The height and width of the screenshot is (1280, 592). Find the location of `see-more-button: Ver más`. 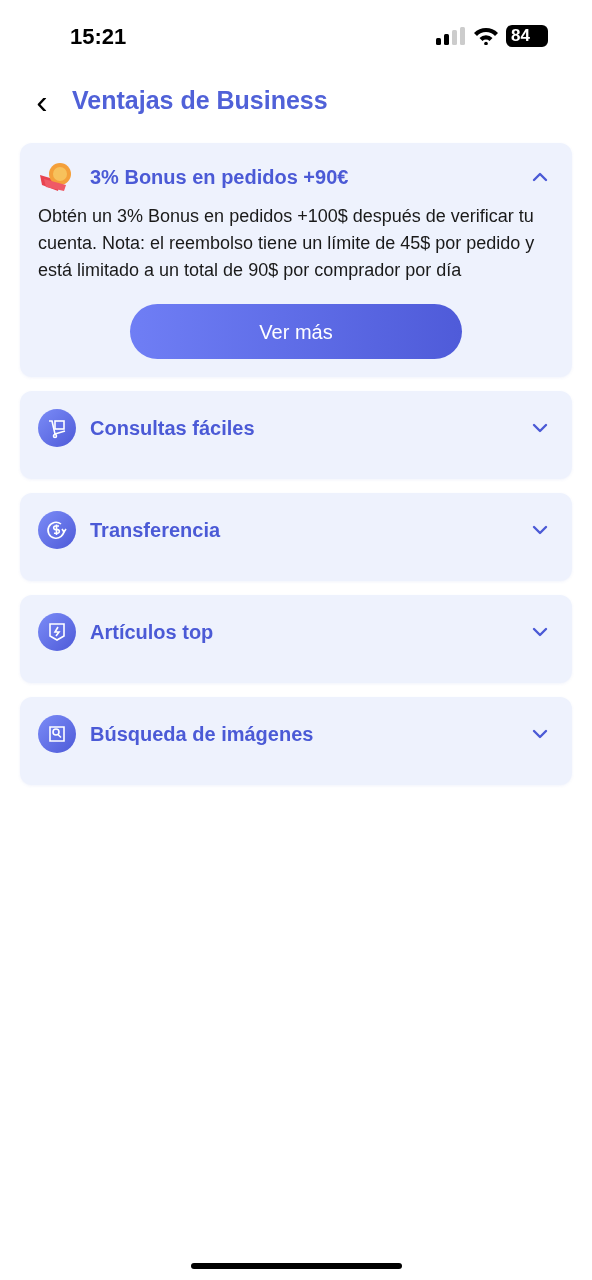

see-more-button: Ver más is located at coordinates (296, 331).